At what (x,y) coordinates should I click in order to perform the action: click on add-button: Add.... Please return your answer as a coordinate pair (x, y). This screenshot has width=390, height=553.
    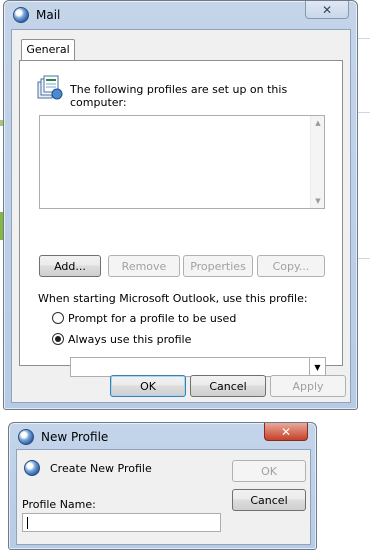
    Looking at the image, I should click on (70, 266).